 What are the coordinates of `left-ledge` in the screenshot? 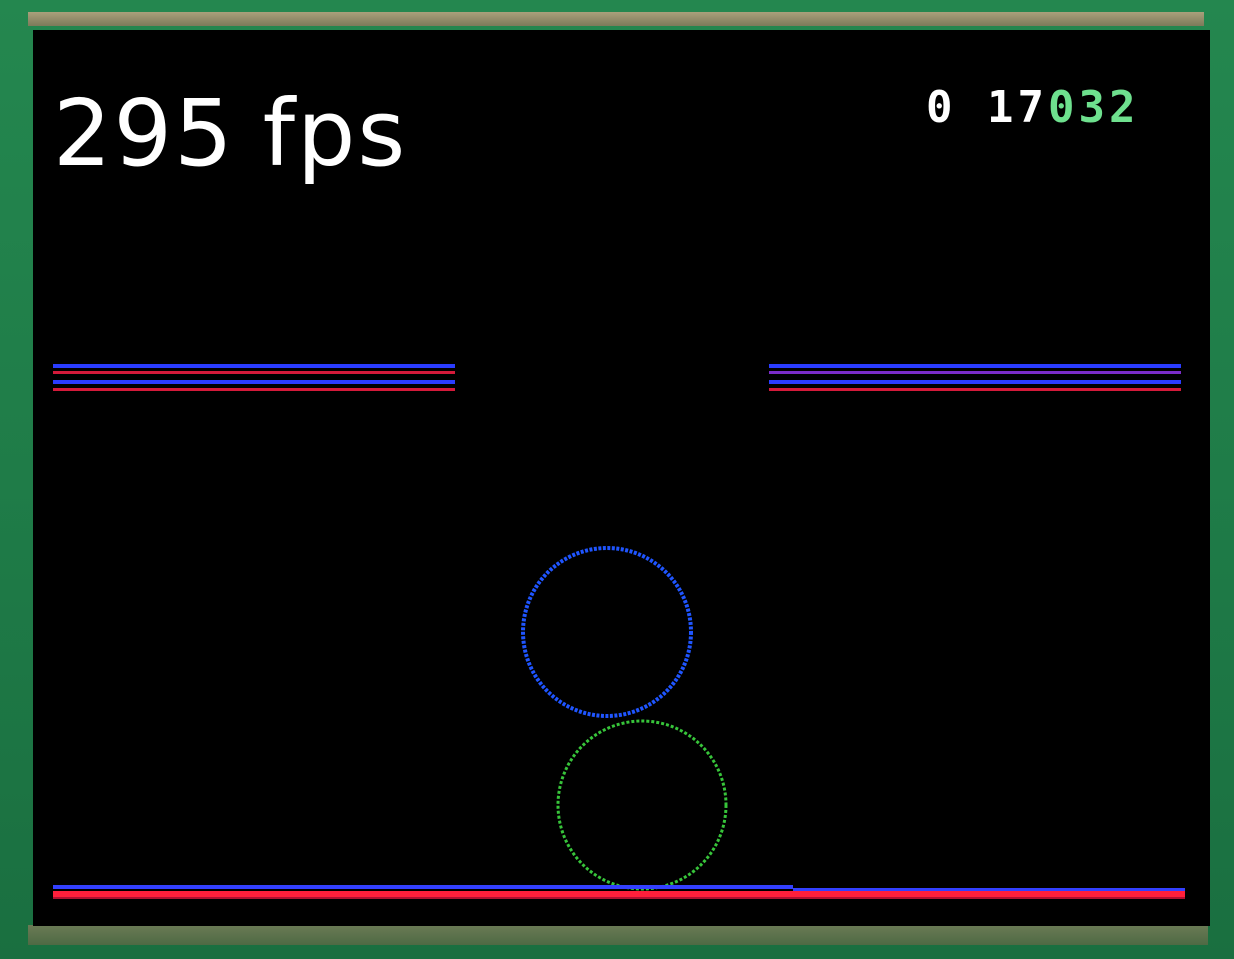 It's located at (254, 377).